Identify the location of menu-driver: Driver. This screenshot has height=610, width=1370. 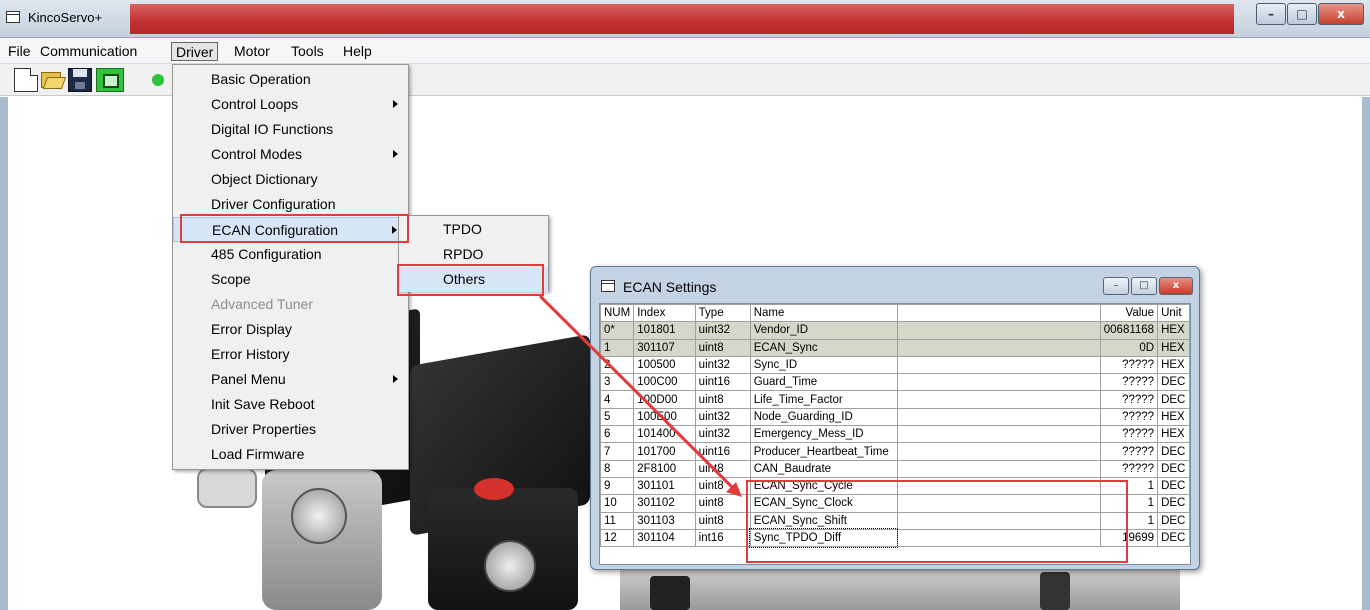
(195, 51).